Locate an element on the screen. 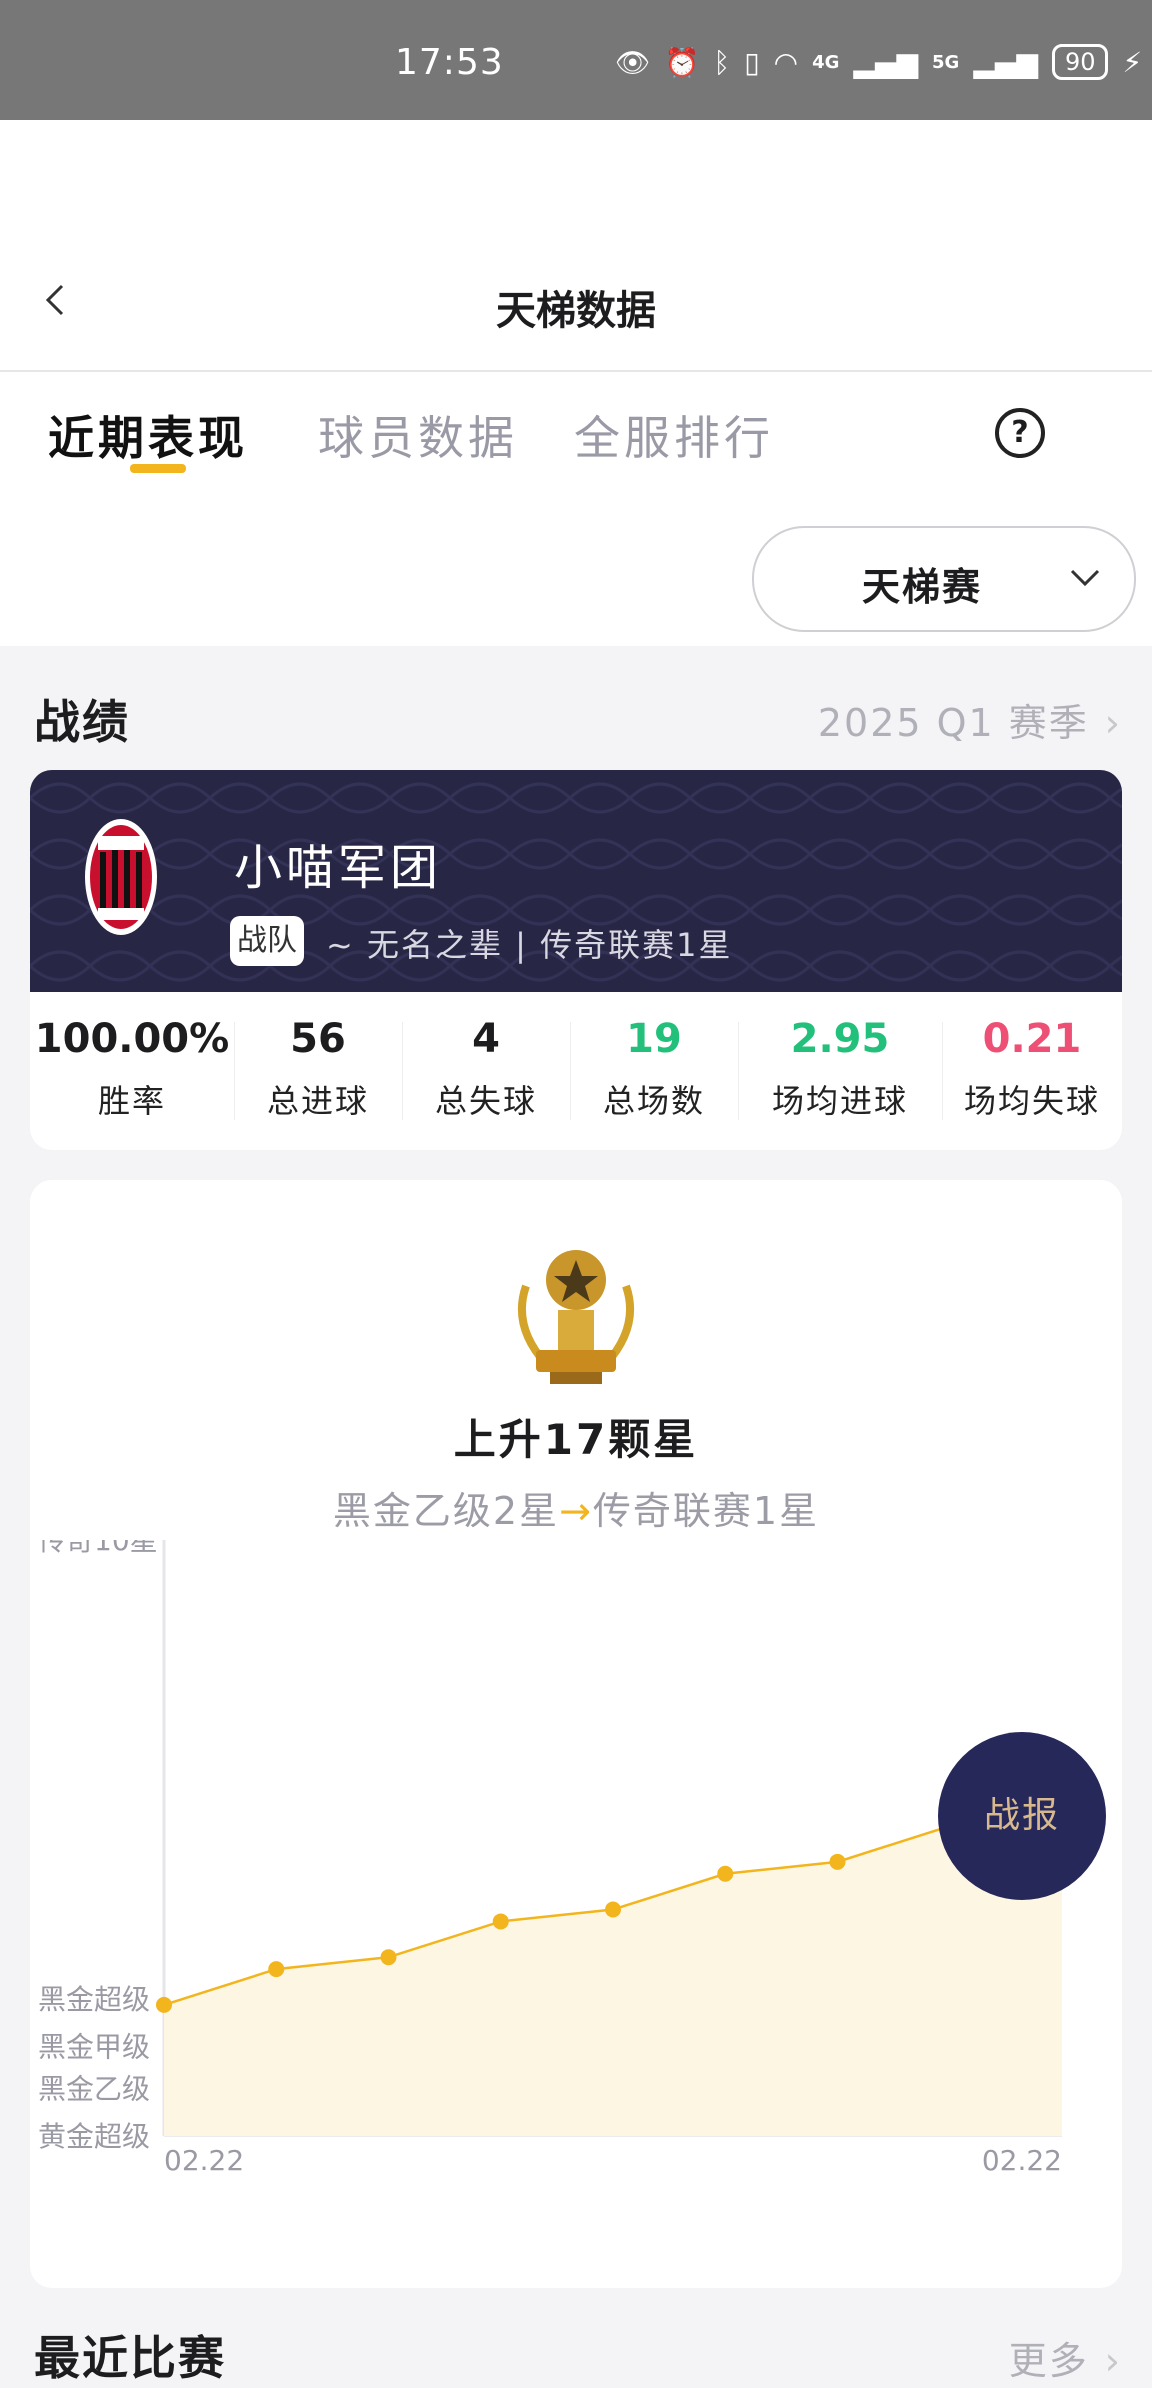 The height and width of the screenshot is (2388, 1152). stat-win-rate: 100.00% 胜率 is located at coordinates (132, 1071).